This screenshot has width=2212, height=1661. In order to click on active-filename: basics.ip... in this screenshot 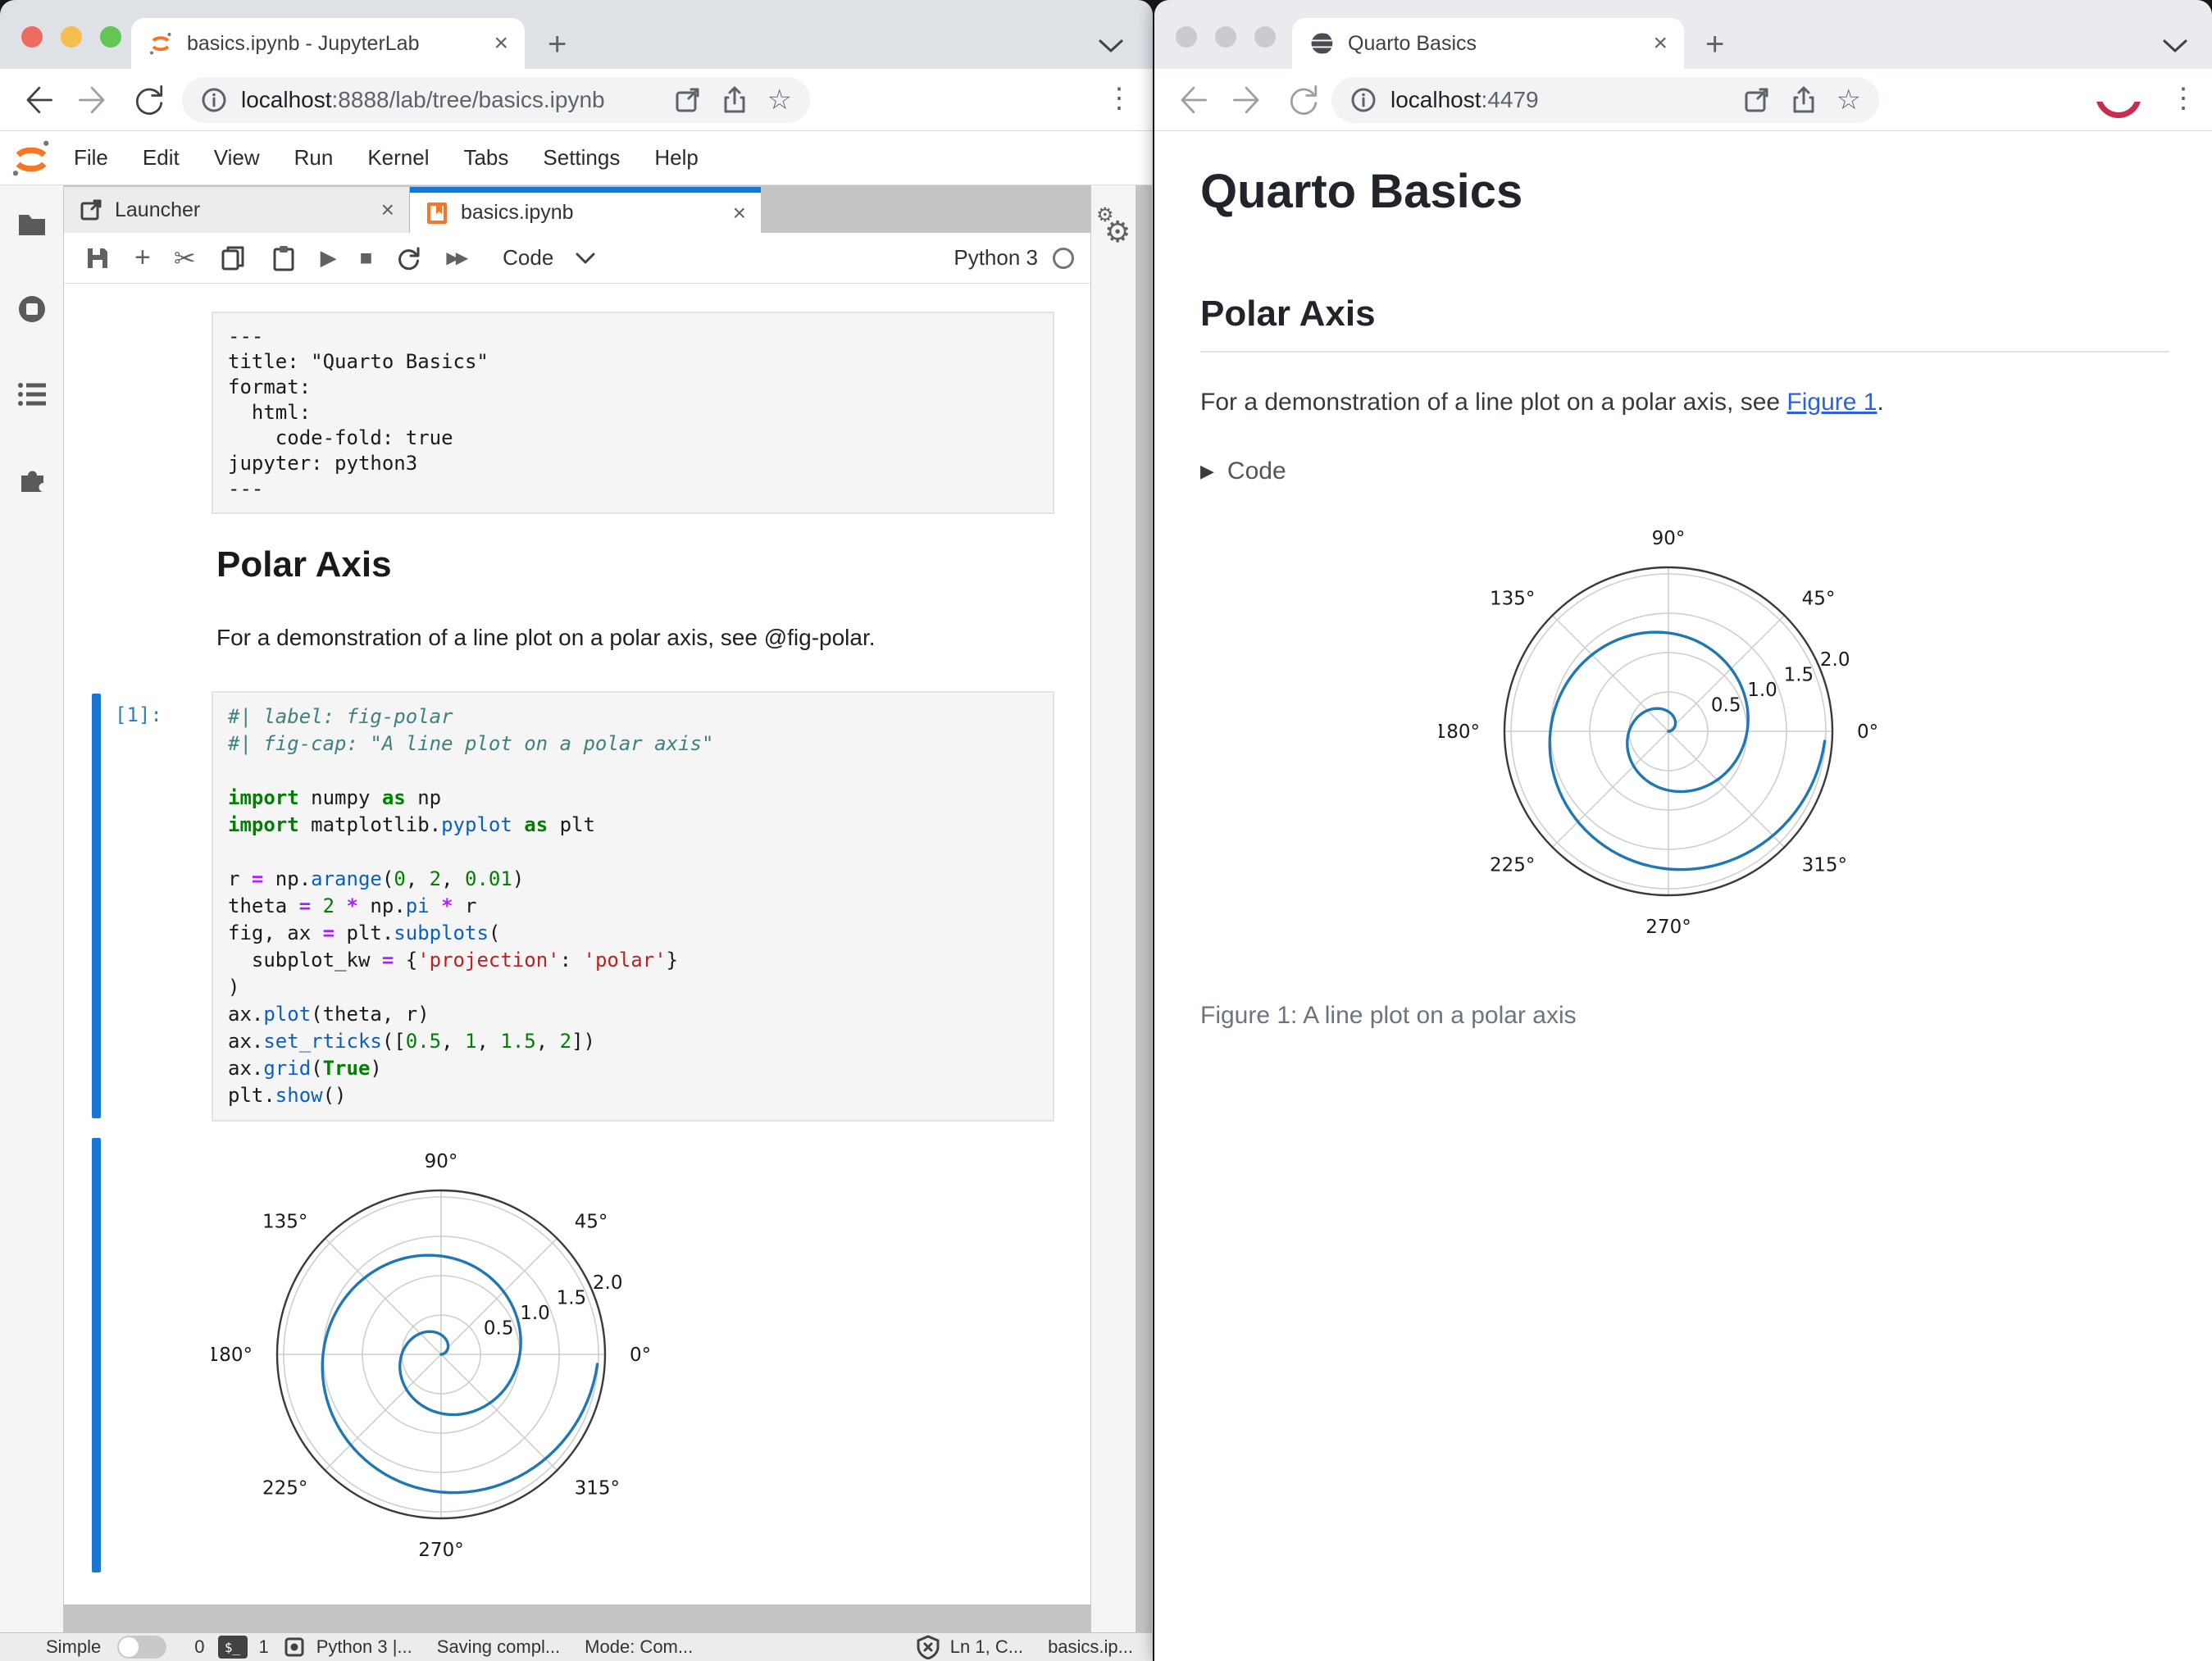, I will do `click(1091, 1647)`.